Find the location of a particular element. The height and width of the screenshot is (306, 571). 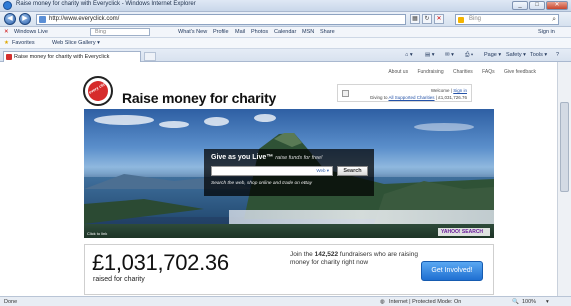

bing-icon is located at coordinates (461, 20).